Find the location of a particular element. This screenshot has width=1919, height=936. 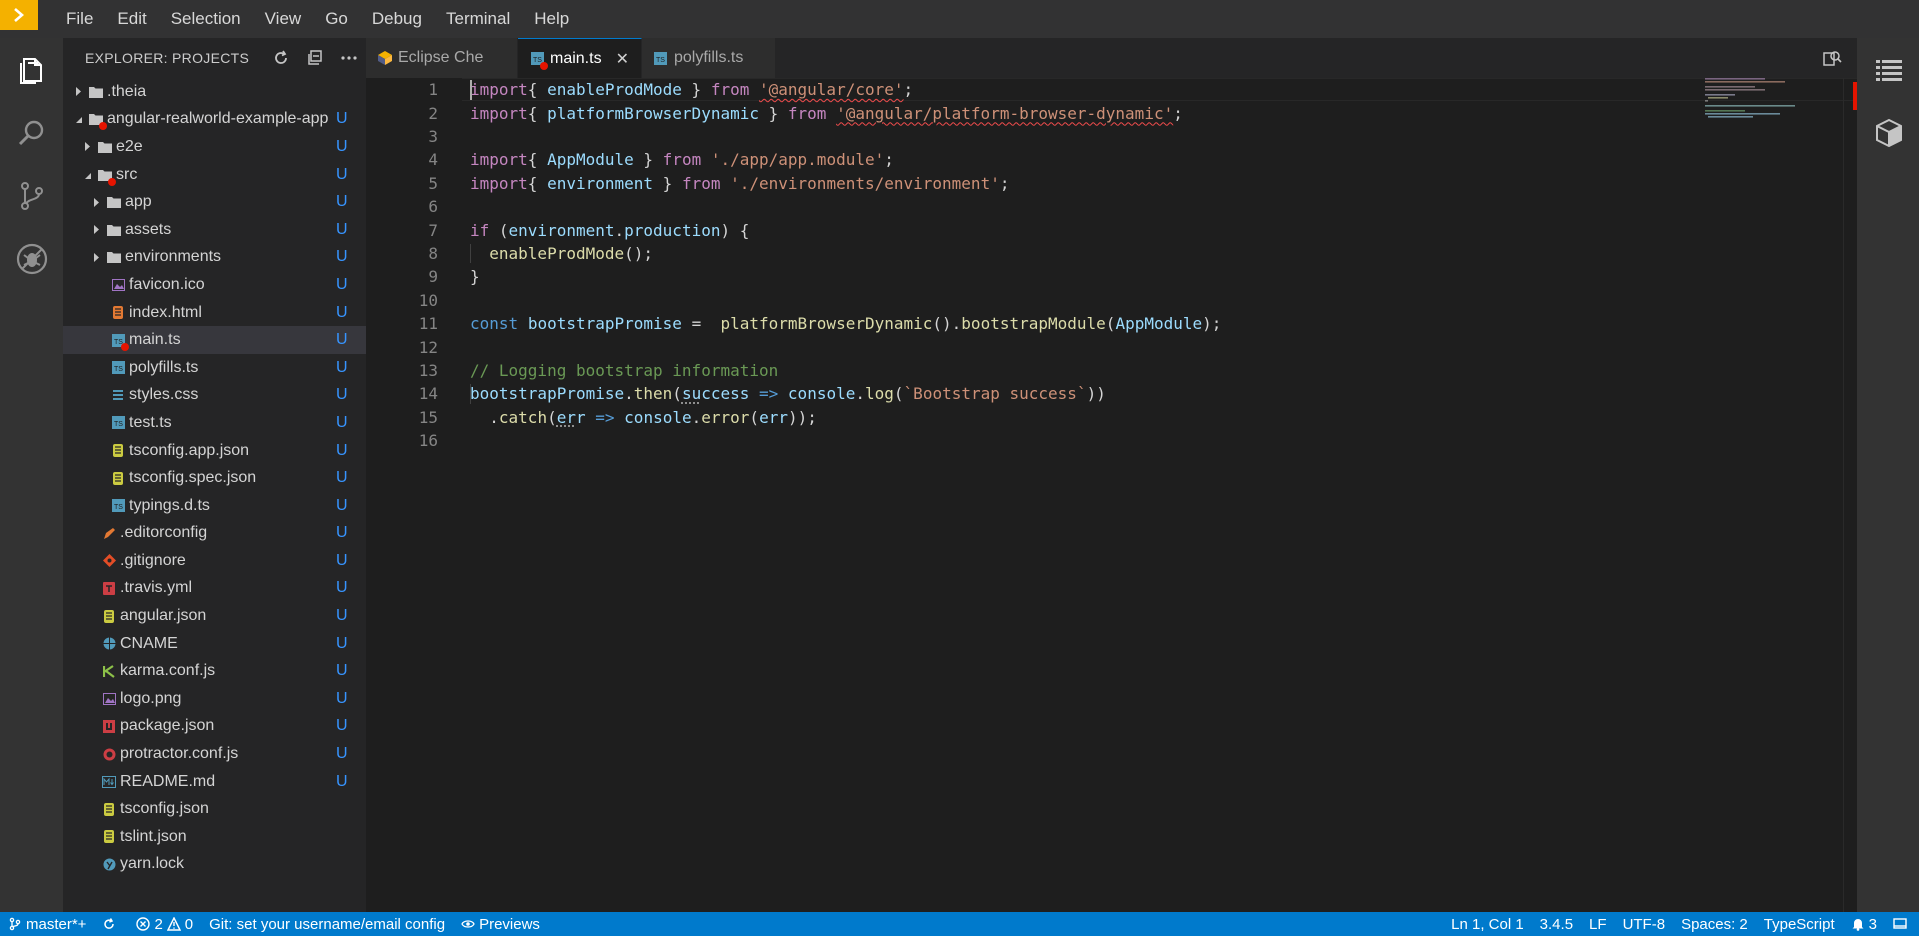

indentation: Spaces: 2 is located at coordinates (1714, 924).